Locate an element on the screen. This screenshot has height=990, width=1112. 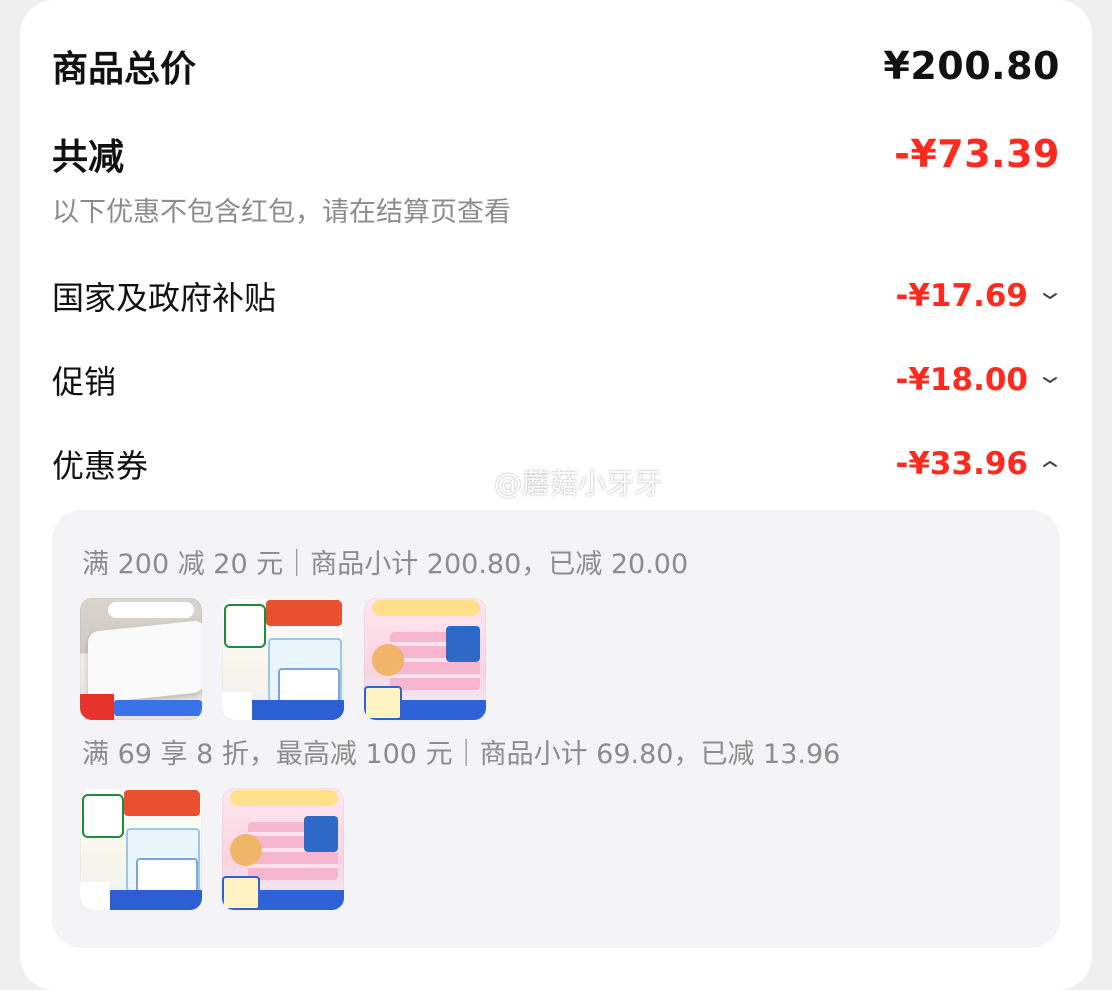
total-price-value: ¥200.80 is located at coordinates (971, 66).